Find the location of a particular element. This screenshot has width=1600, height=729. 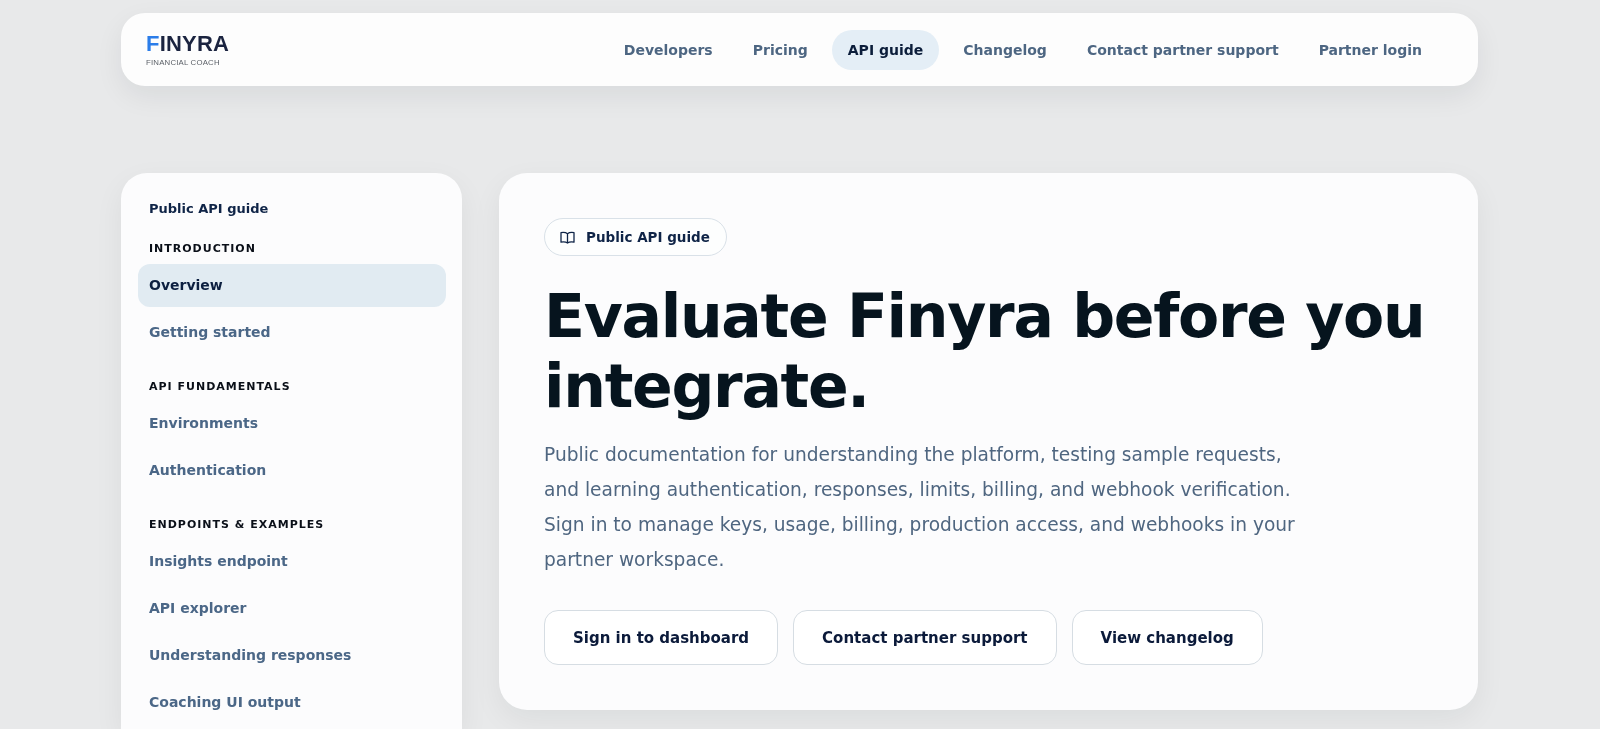

section-heading: ENDPOINTS & EXAMPLES is located at coordinates (237, 525).